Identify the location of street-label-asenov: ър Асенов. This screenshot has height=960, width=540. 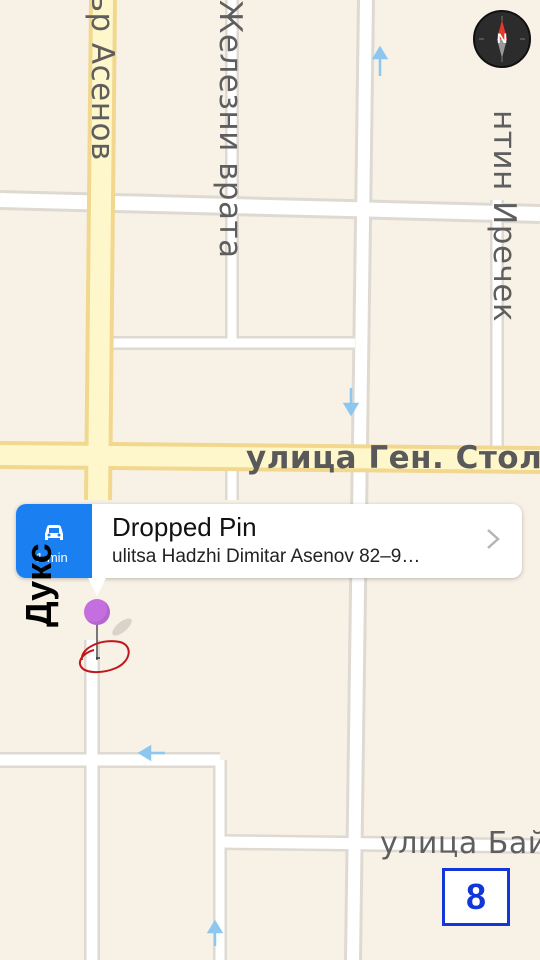
(102, 80).